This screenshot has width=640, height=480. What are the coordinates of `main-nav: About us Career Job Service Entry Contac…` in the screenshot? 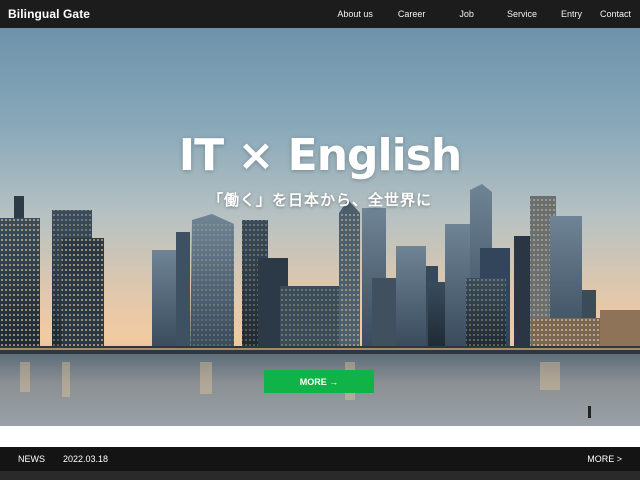 It's located at (484, 14).